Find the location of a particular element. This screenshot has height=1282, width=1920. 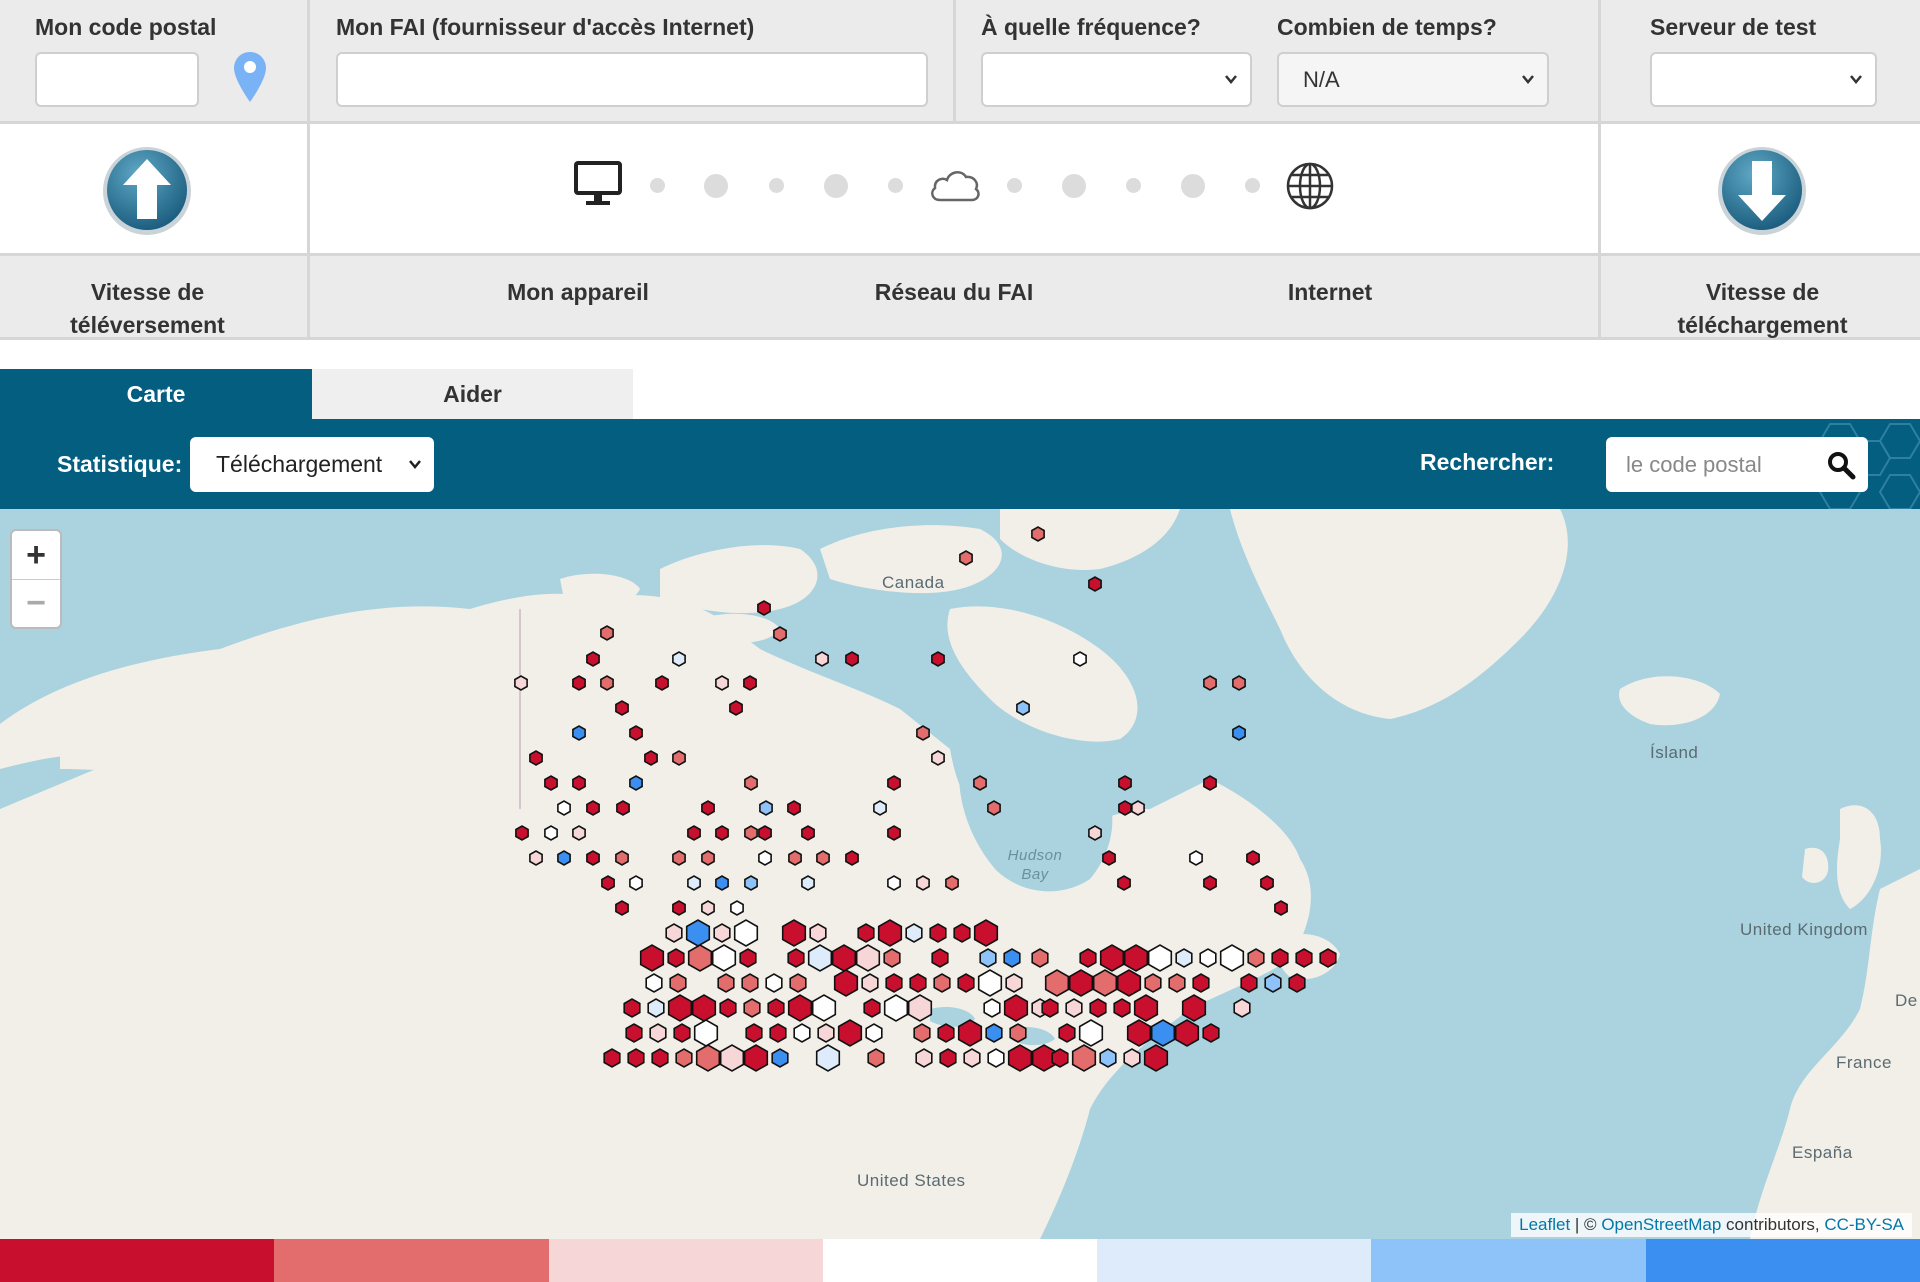

test-server-select is located at coordinates (1763, 79).